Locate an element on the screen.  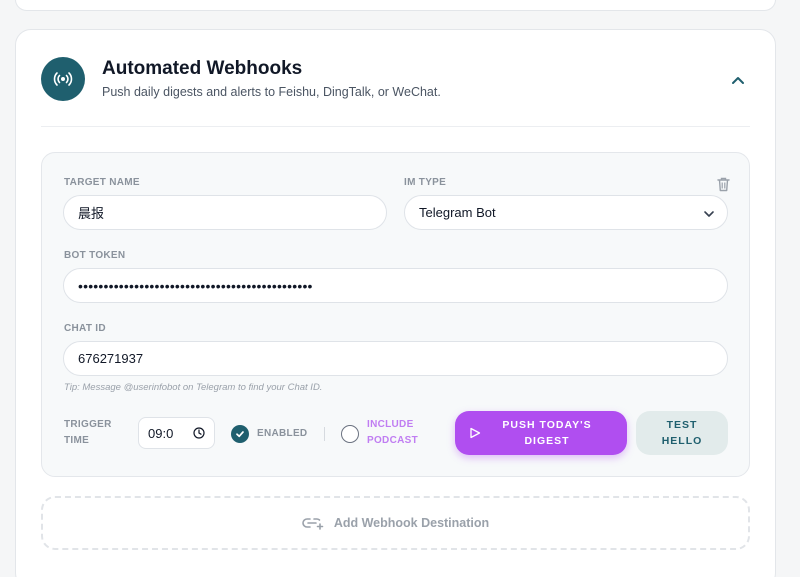
send-icon is located at coordinates (475, 433).